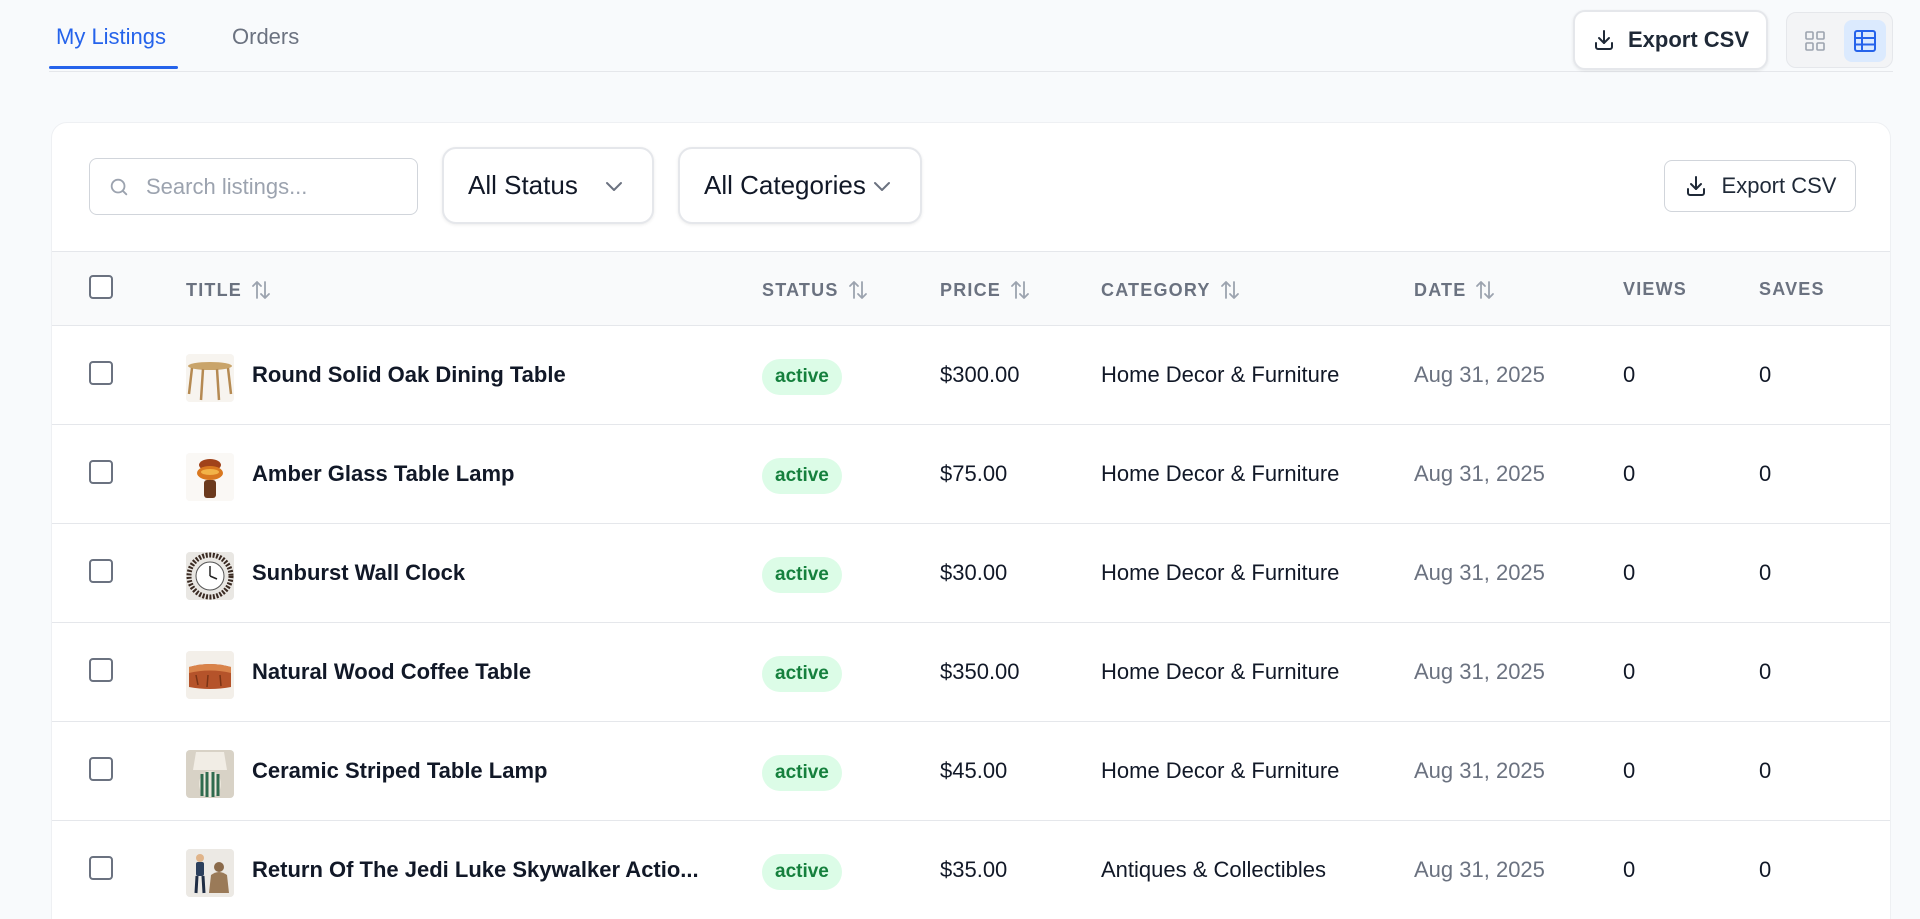  What do you see at coordinates (119, 186) in the screenshot?
I see `search-icon` at bounding box center [119, 186].